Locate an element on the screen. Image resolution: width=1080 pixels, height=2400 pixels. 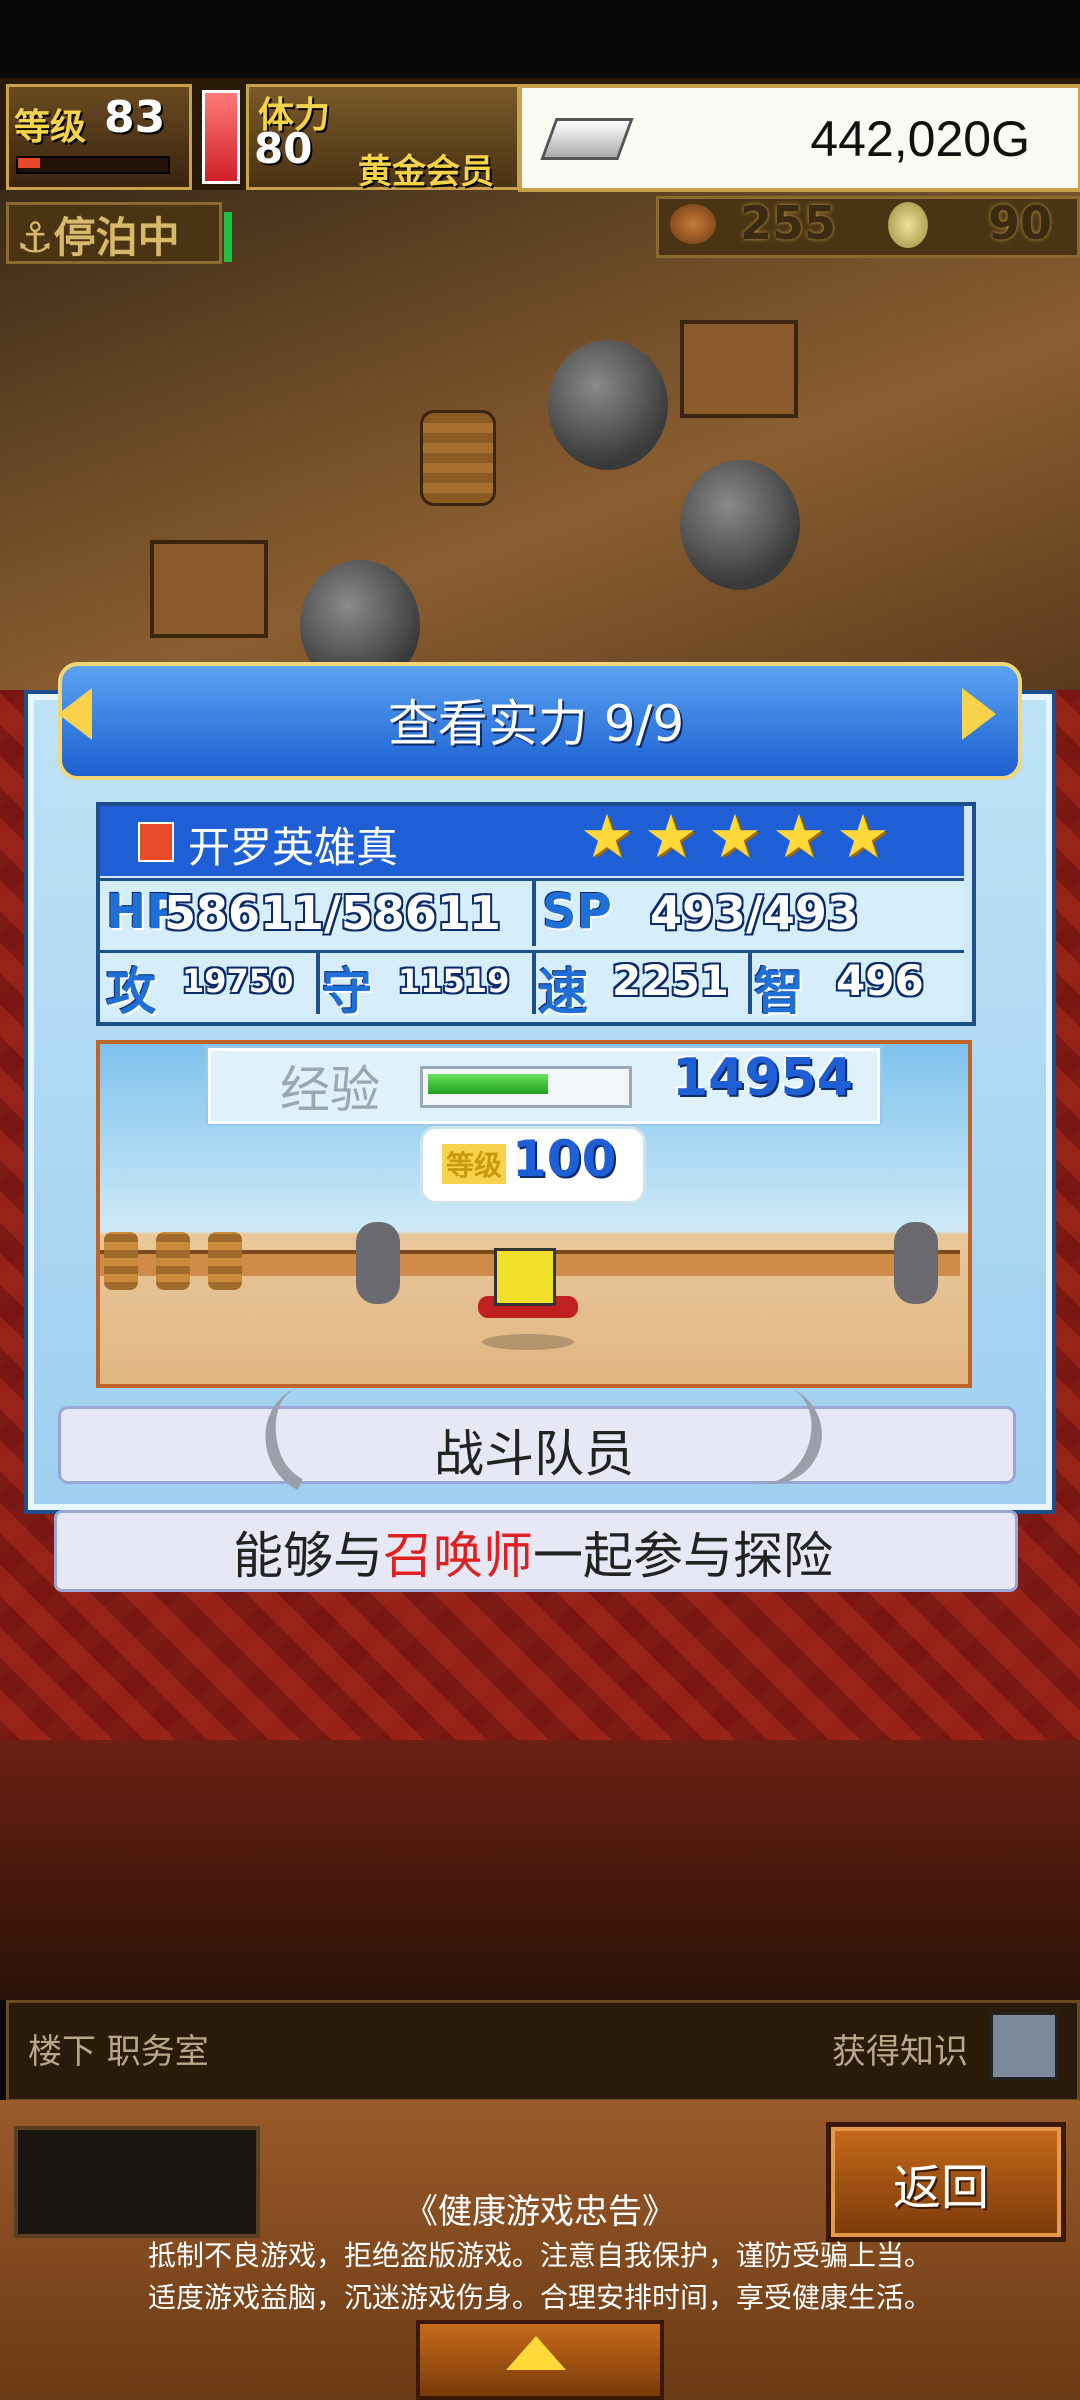
membership-badge: 黄金会员 is located at coordinates (426, 168).